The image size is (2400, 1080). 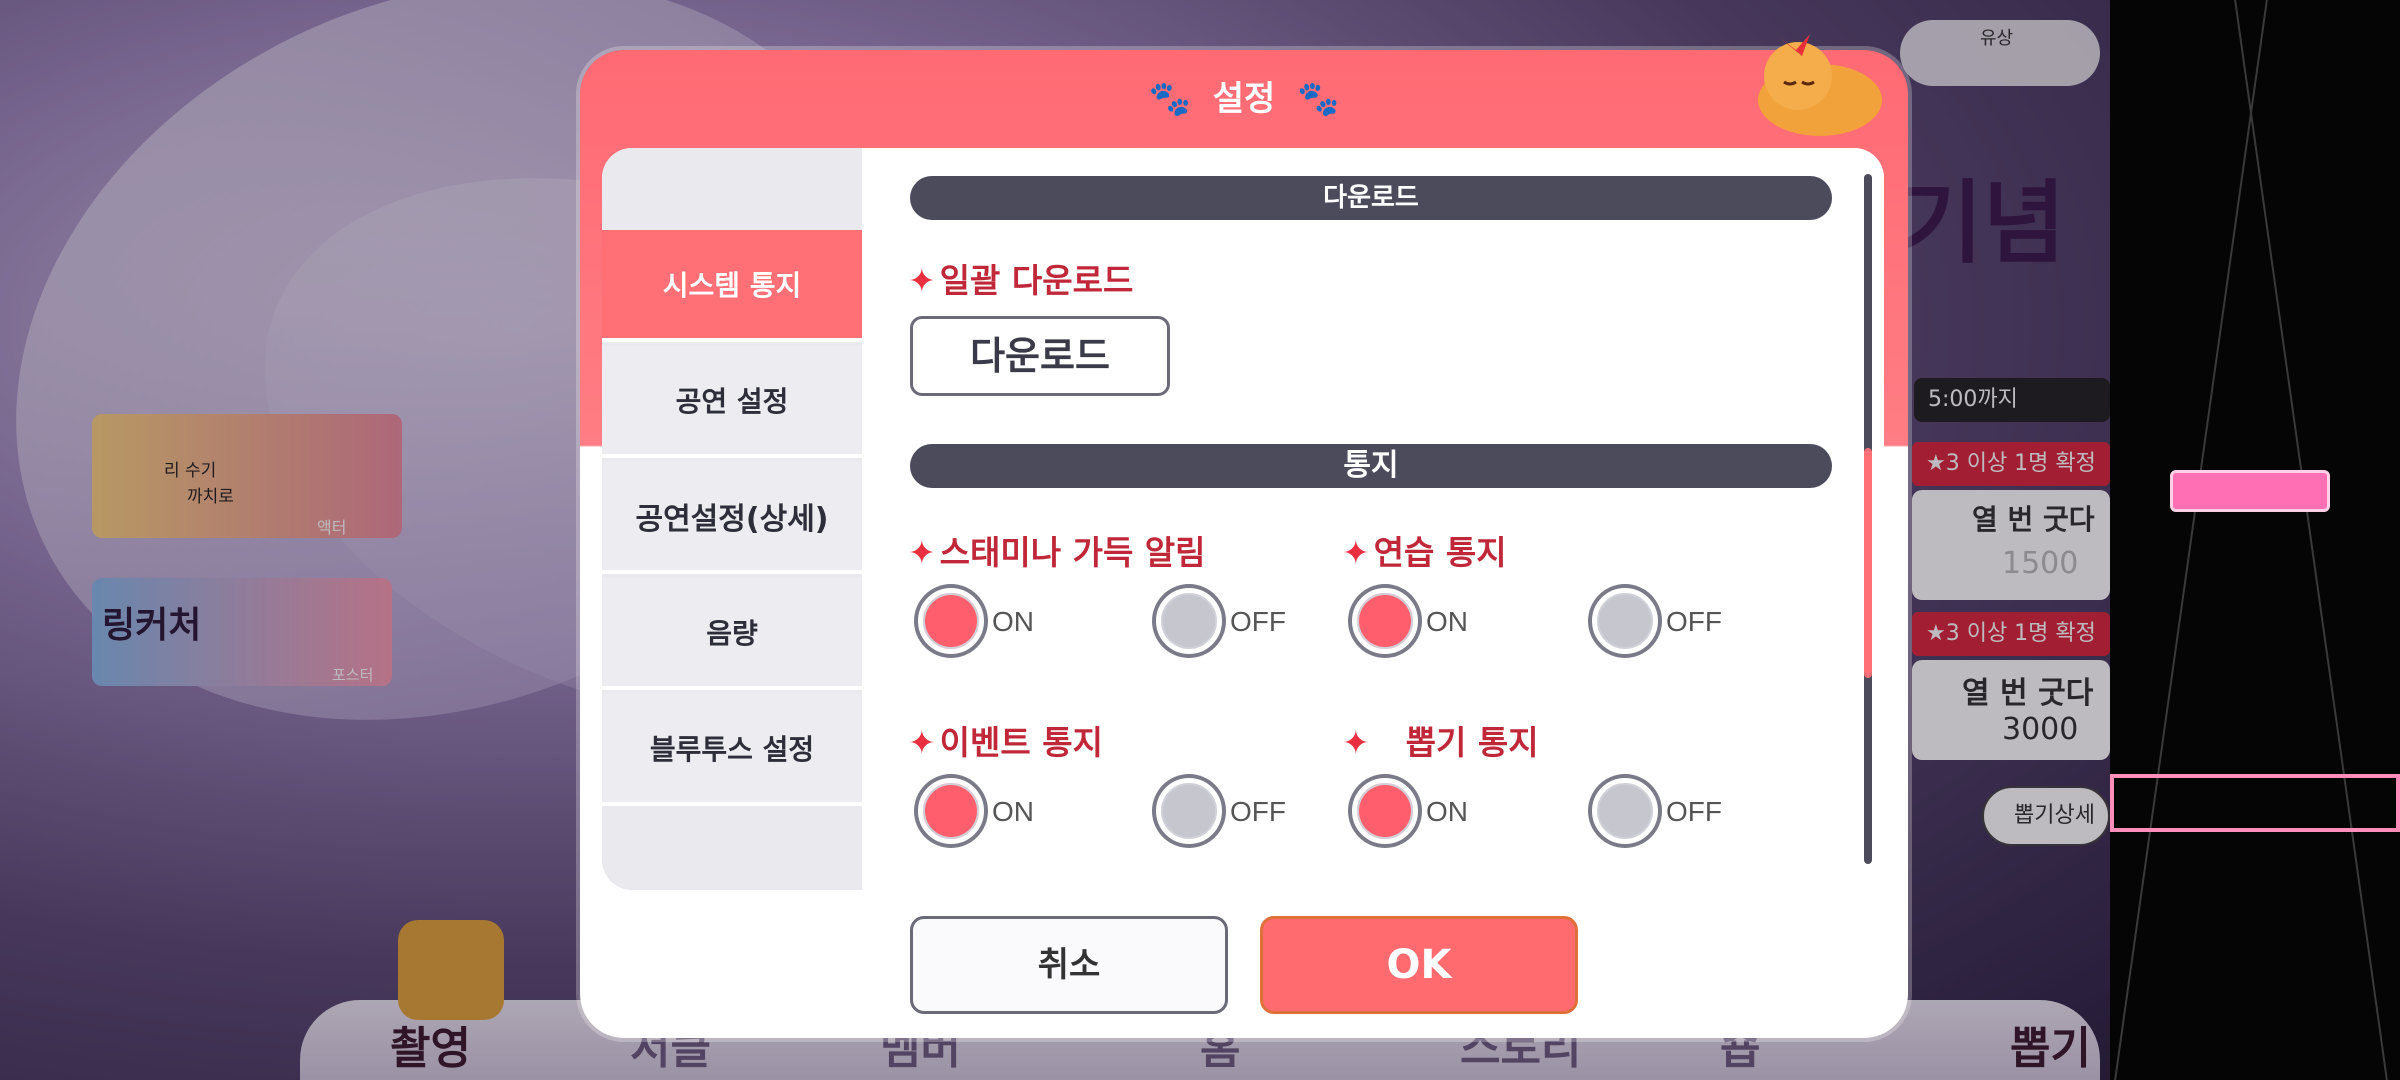 I want to click on stamina-off-radio, so click(x=1189, y=621).